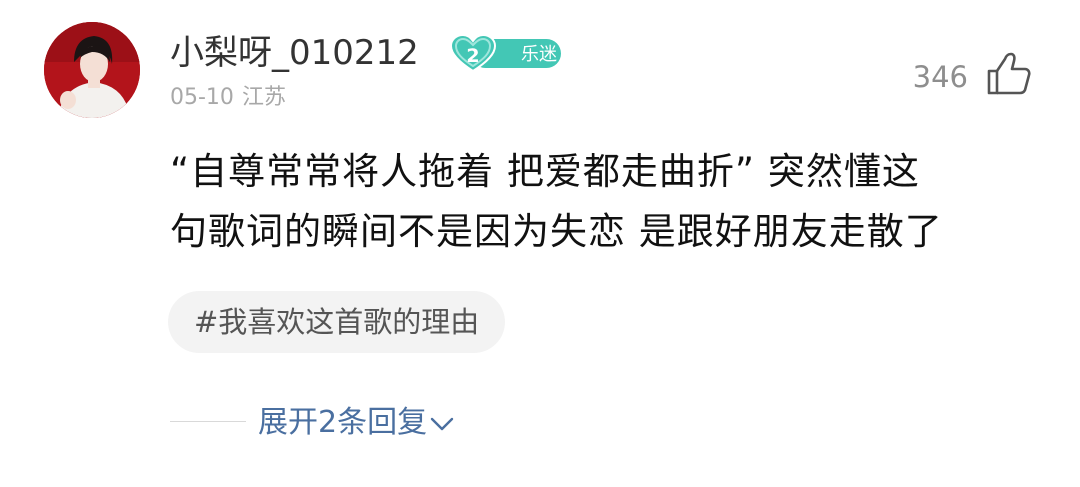 Image resolution: width=1080 pixels, height=487 pixels. What do you see at coordinates (343, 422) in the screenshot?
I see `expand-replies-label: 展开2条回复` at bounding box center [343, 422].